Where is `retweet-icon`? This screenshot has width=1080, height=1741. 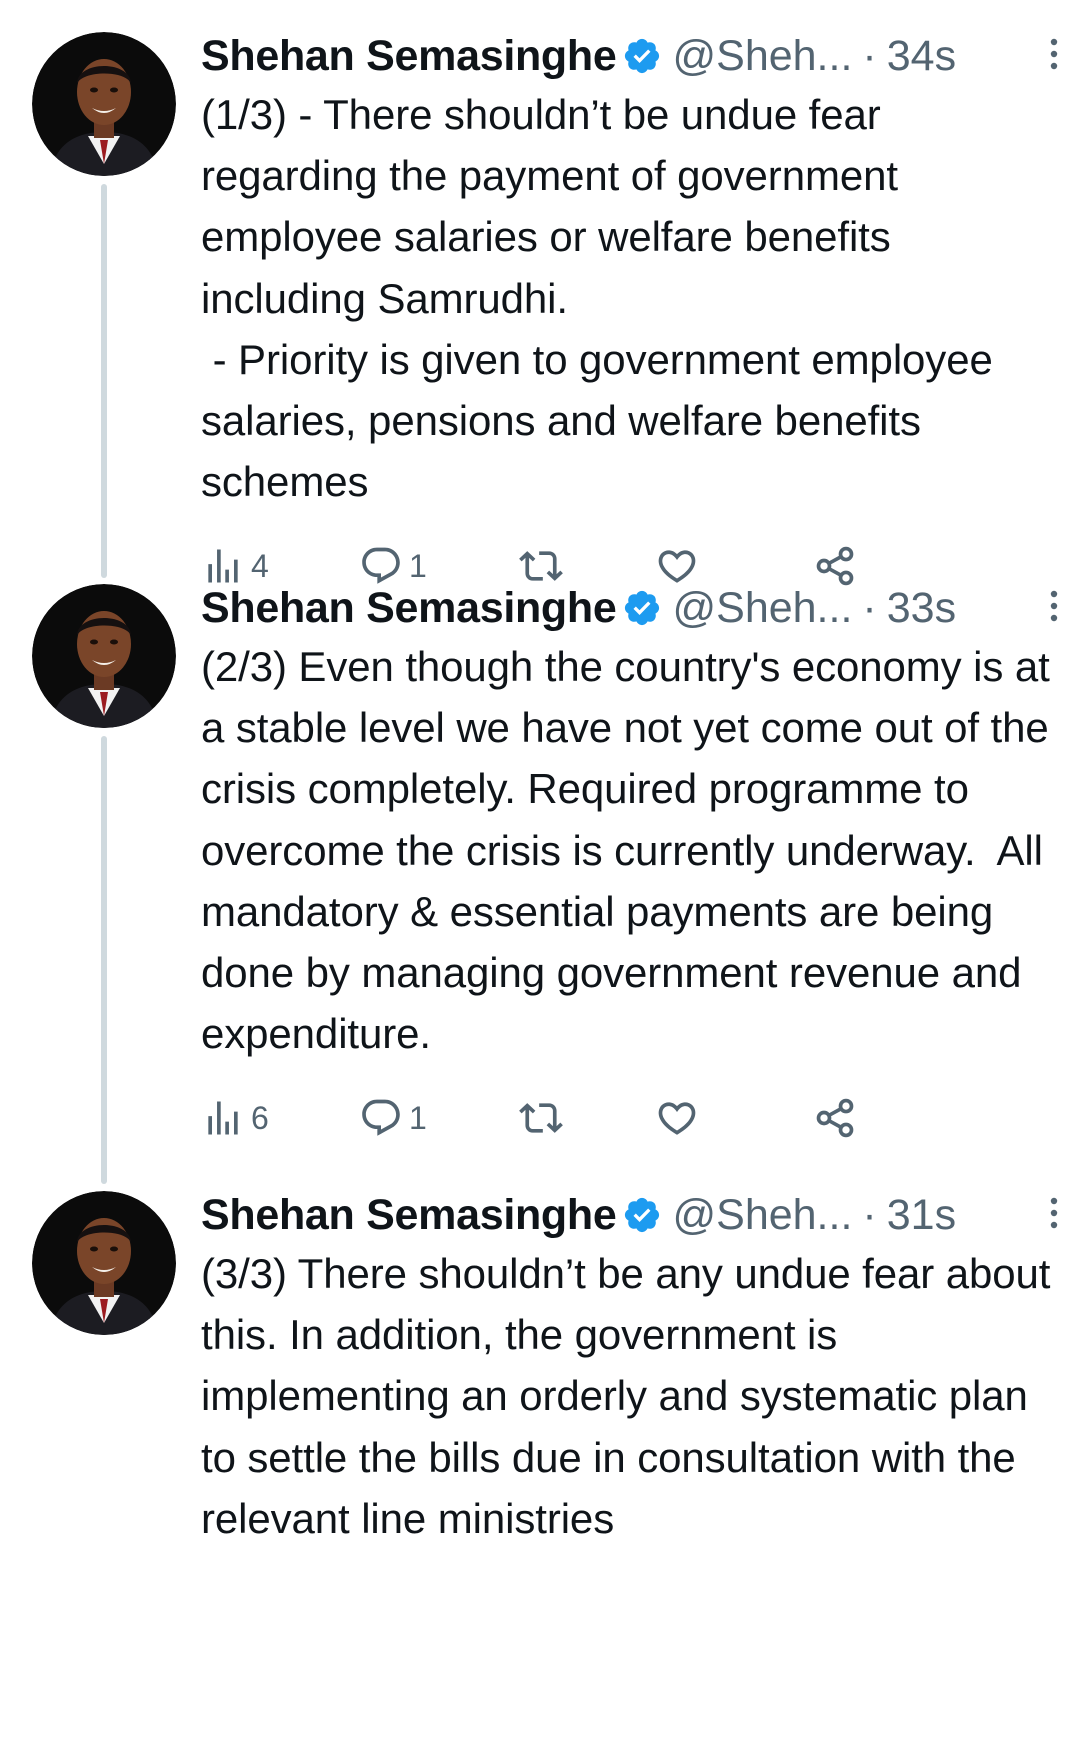 retweet-icon is located at coordinates (541, 1118).